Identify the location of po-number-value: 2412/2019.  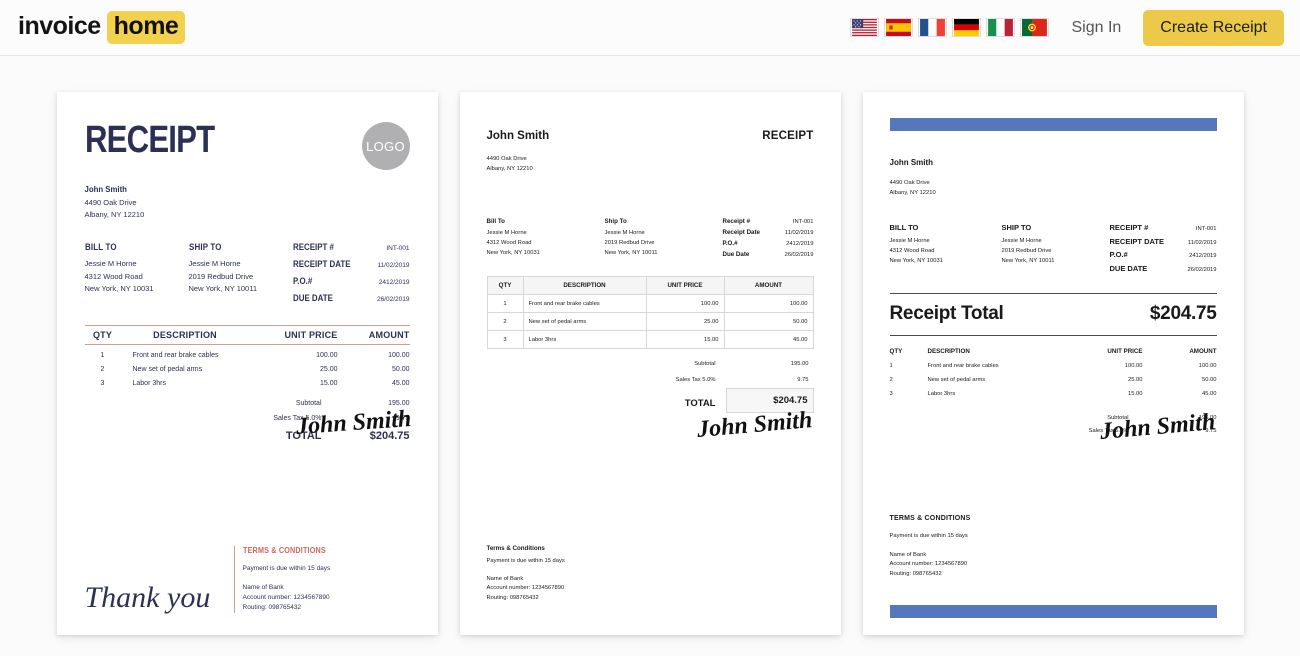
(800, 244).